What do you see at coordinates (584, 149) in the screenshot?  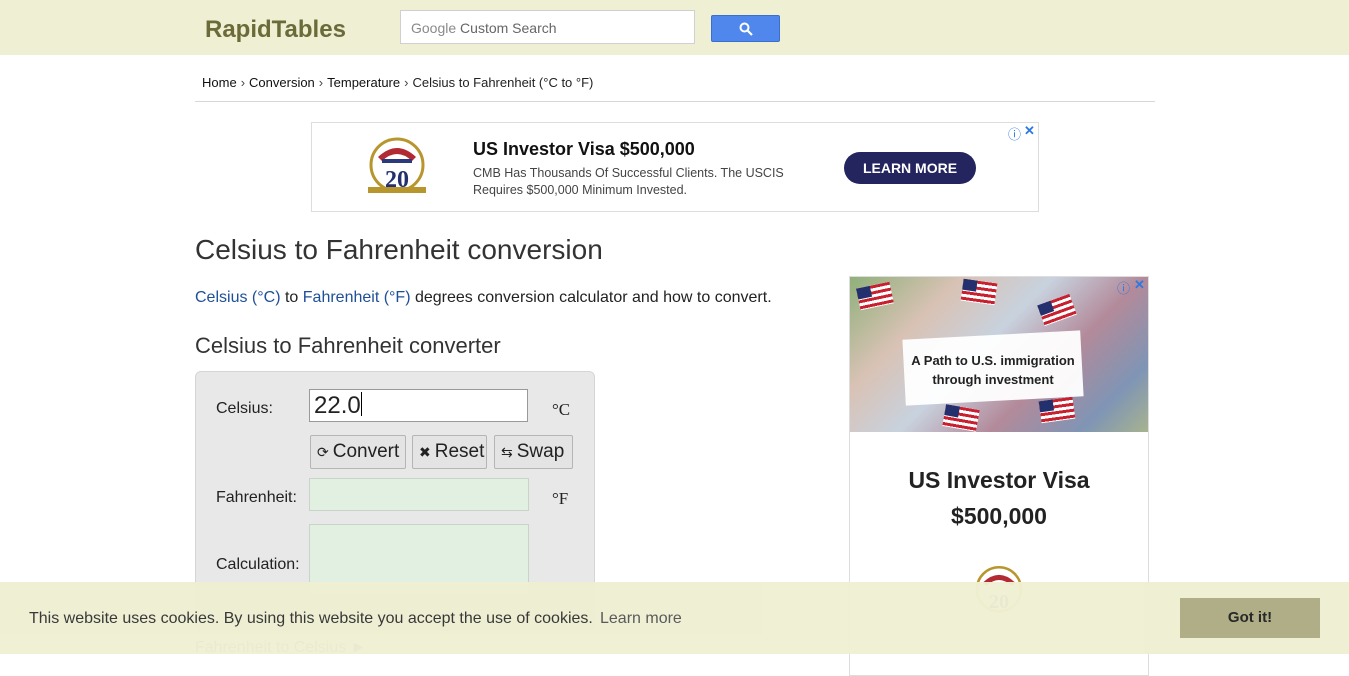 I see `ad-title: US Investor Visa $500,000` at bounding box center [584, 149].